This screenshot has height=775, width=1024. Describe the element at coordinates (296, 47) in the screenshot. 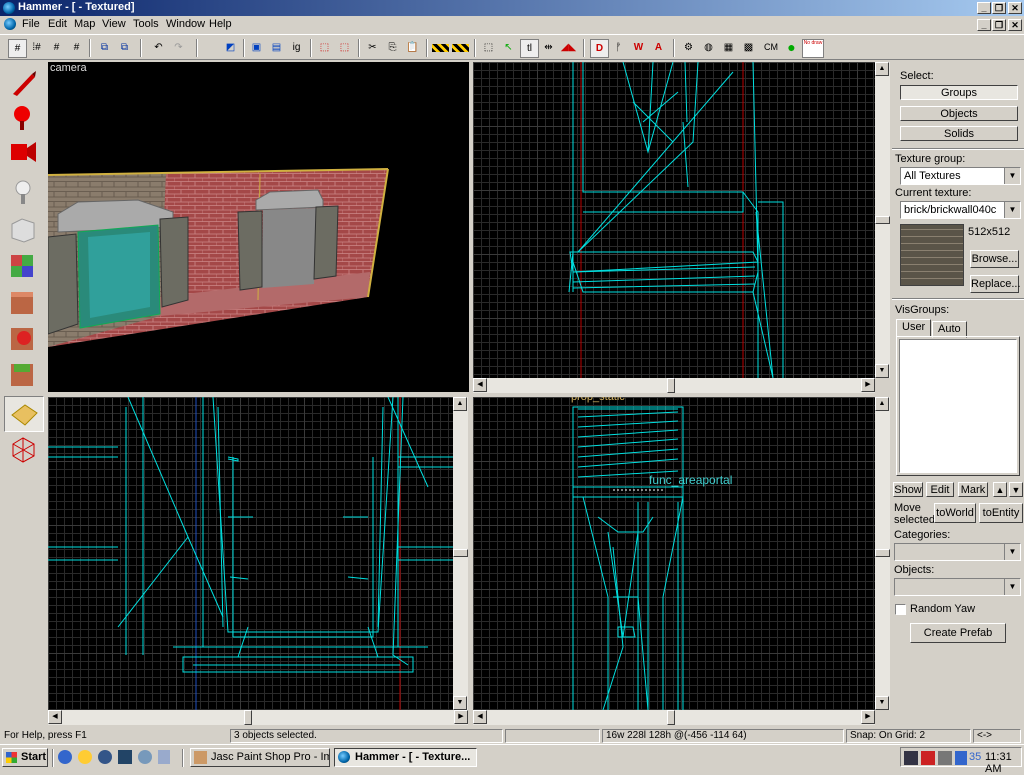

I see `ignore-groups-icon: ig` at that location.